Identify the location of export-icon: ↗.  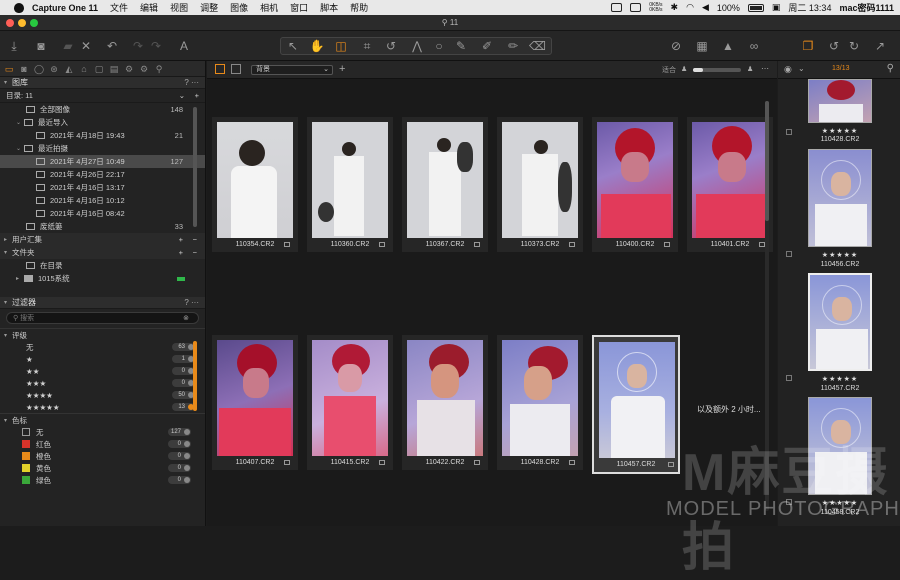
(880, 46).